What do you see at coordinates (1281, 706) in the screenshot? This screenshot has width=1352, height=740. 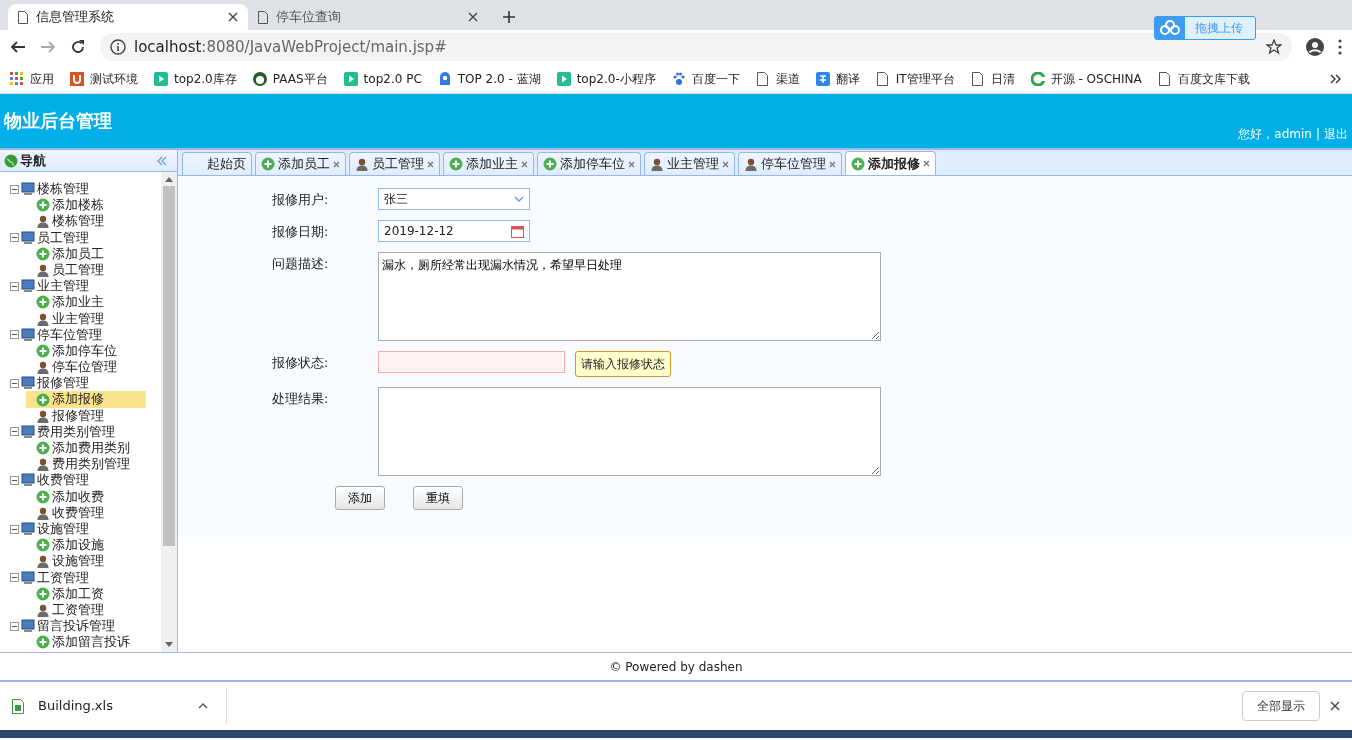 I see `show-all-button: 全部显示` at bounding box center [1281, 706].